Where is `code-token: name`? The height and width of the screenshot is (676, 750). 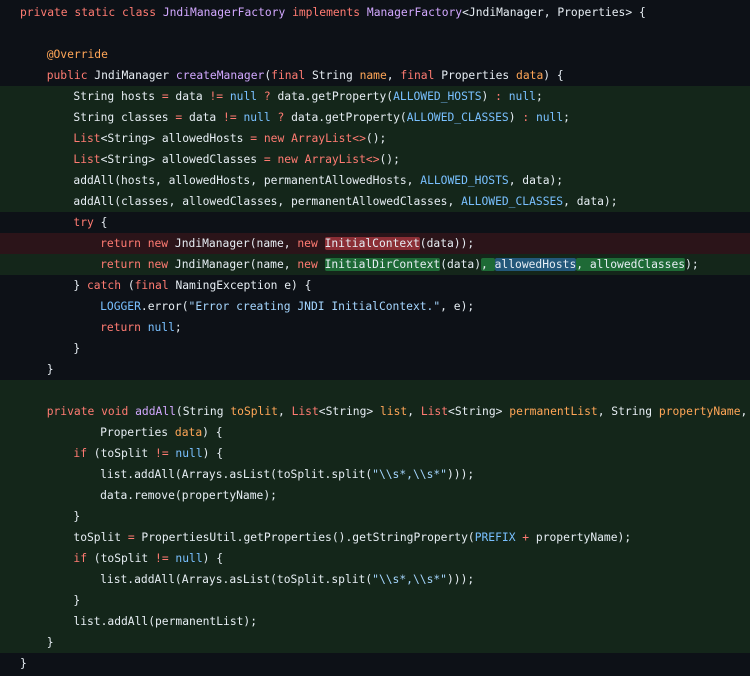
code-token: name is located at coordinates (373, 75).